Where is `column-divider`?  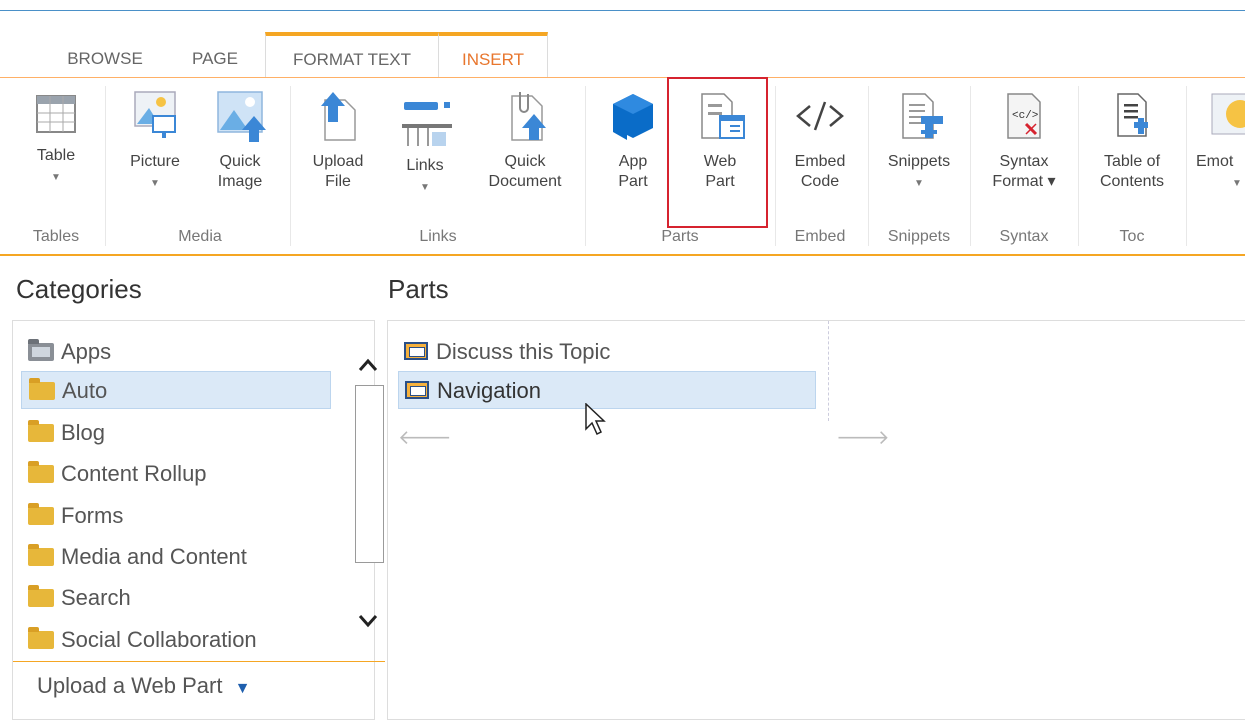 column-divider is located at coordinates (828, 371).